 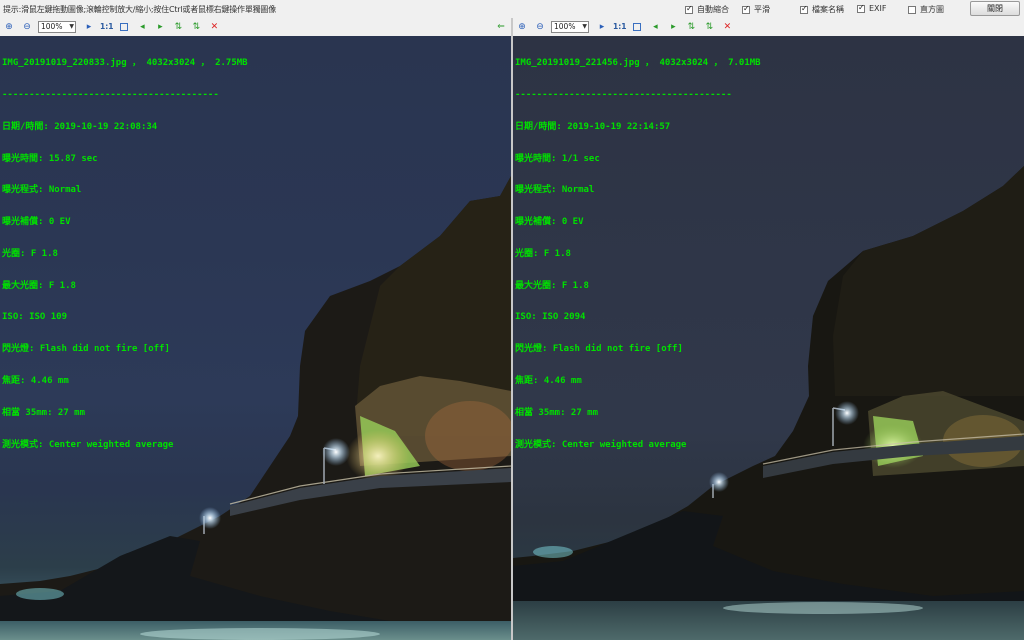 I want to click on option-histogram: 直方圖, so click(x=926, y=9).